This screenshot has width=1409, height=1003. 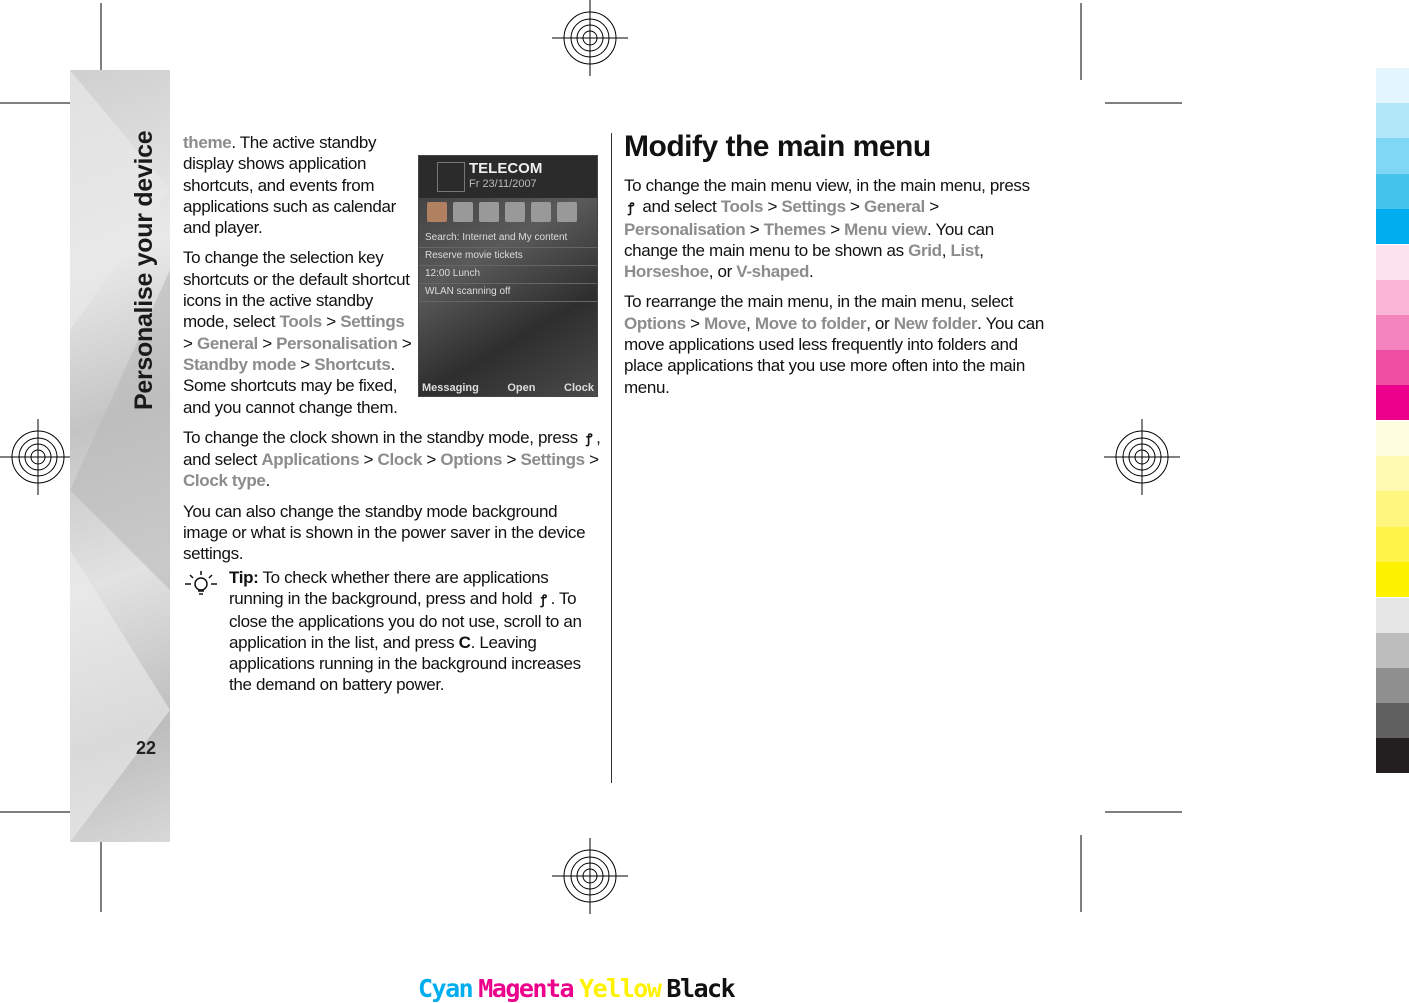 What do you see at coordinates (885, 229) in the screenshot?
I see `menu-path-item: Menu view` at bounding box center [885, 229].